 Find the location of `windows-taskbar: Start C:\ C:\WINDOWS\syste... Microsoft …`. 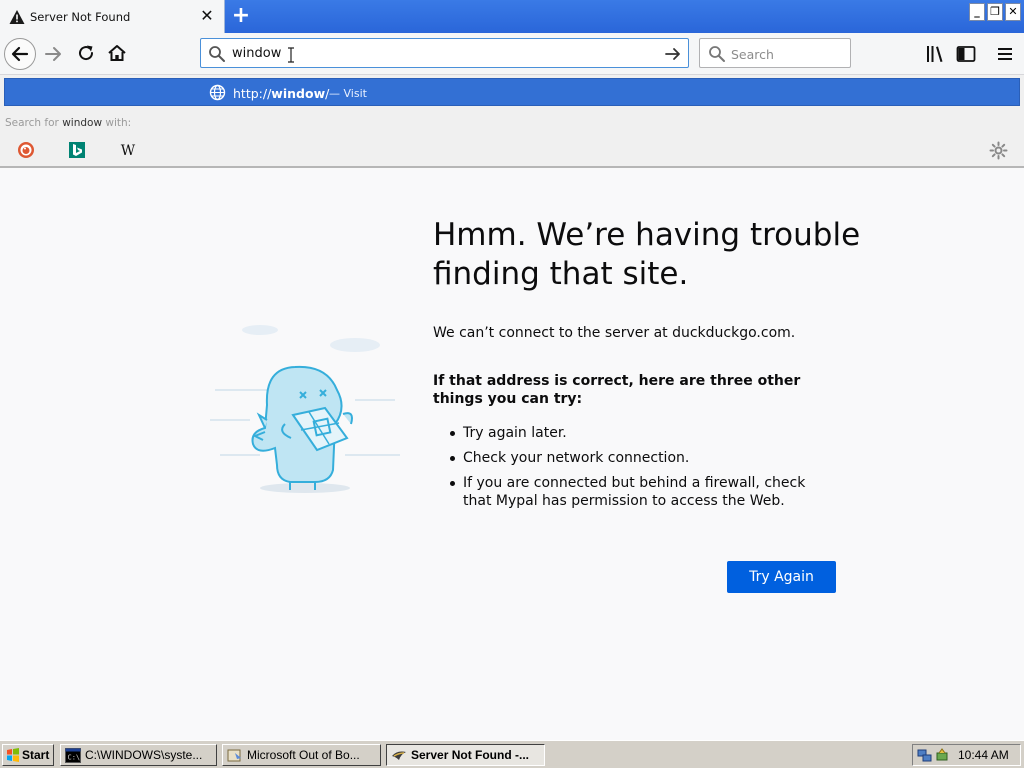

windows-taskbar: Start C:\ C:\WINDOWS\syste... Microsoft … is located at coordinates (512, 754).